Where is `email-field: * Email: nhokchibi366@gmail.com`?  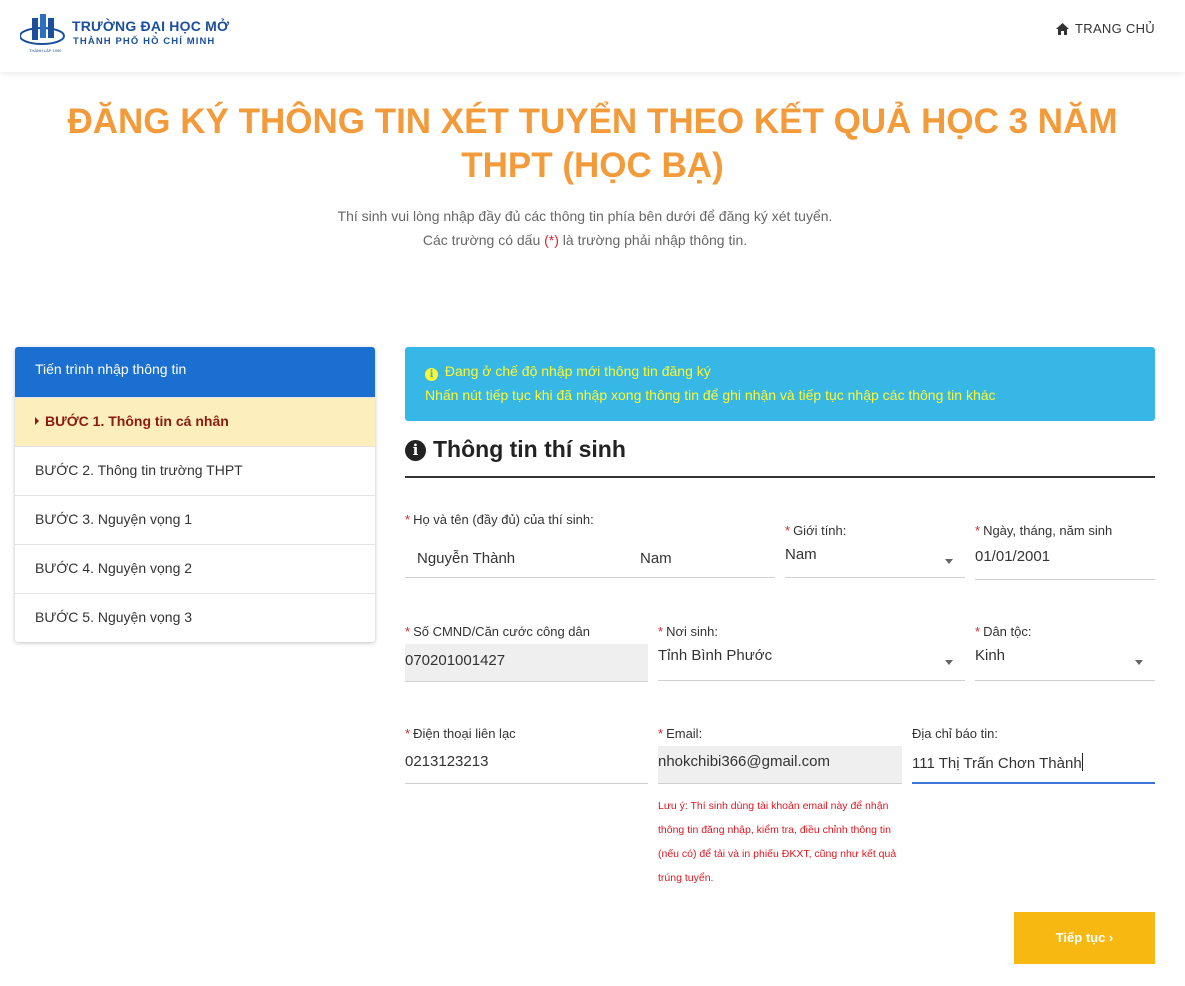
email-field: * Email: nhokchibi366@gmail.com is located at coordinates (780, 755).